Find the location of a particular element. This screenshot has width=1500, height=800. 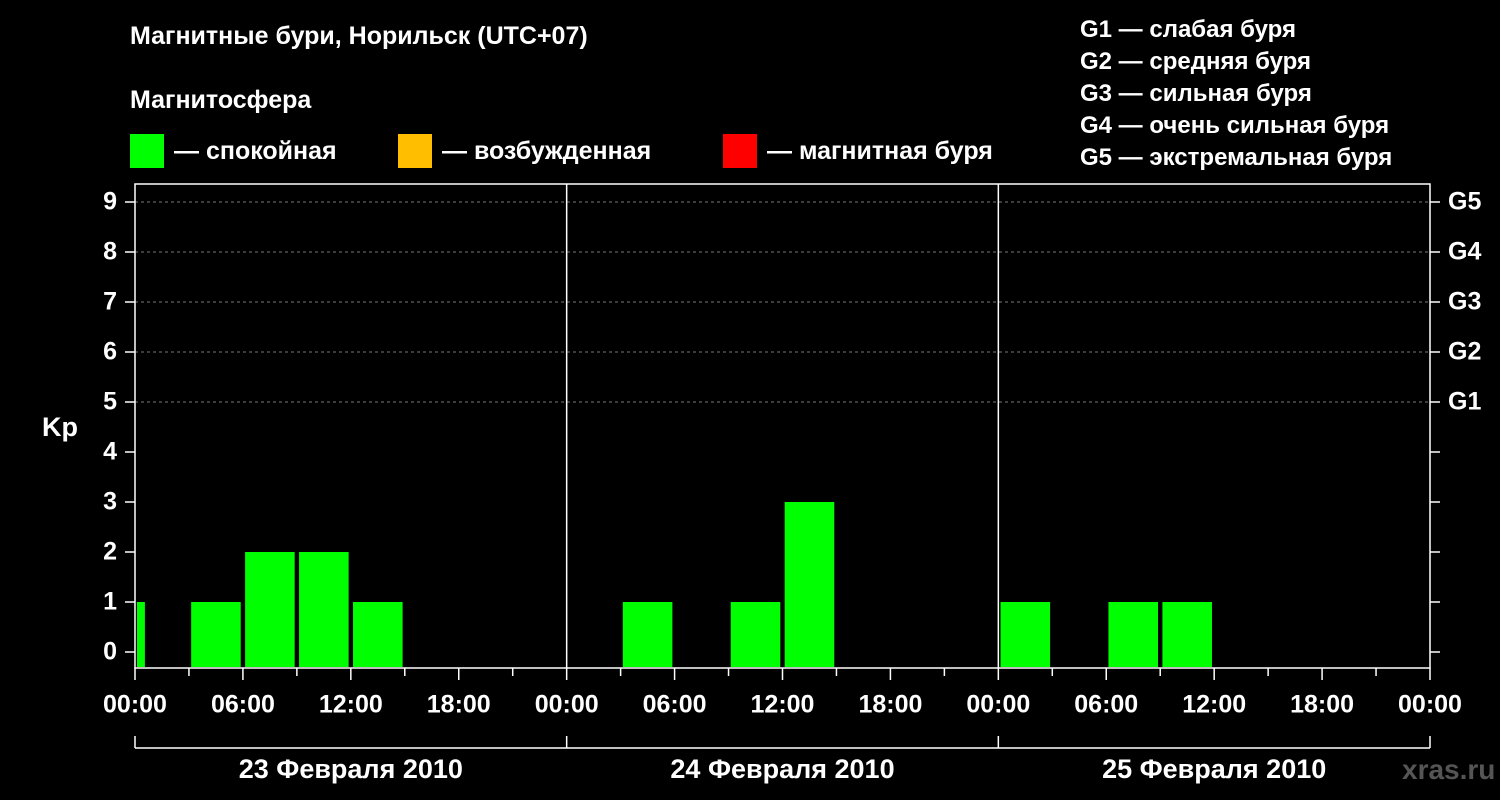

y-tick-label: 8 is located at coordinates (110, 252).